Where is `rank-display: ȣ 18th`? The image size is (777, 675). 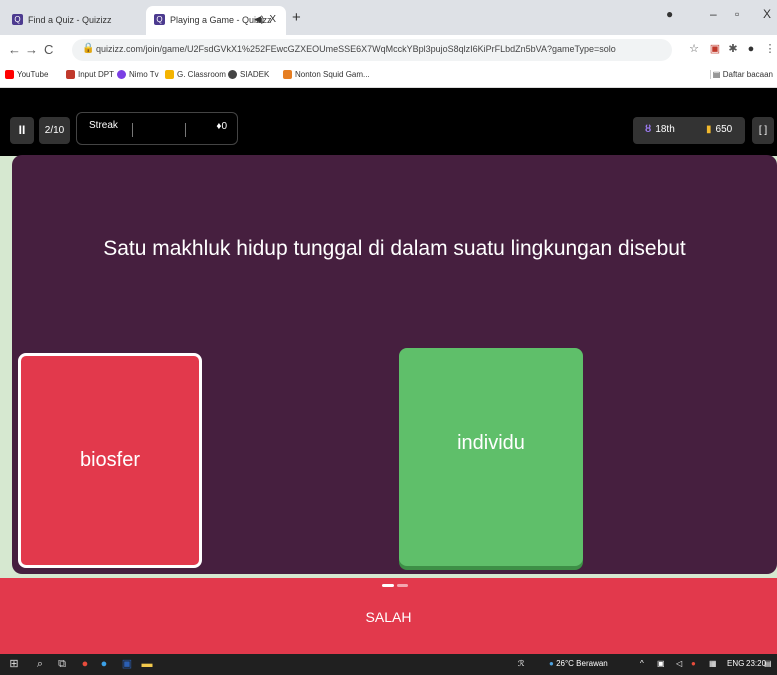
rank-display: ȣ 18th is located at coordinates (660, 129).